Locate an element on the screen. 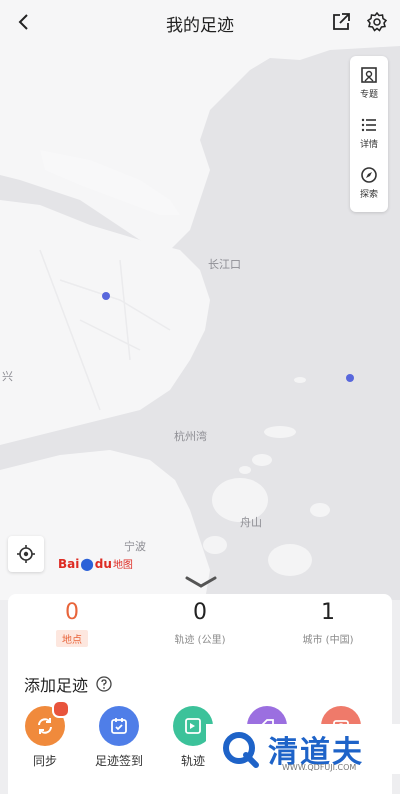 The width and height of the screenshot is (400, 794). logo-du: du is located at coordinates (103, 563).